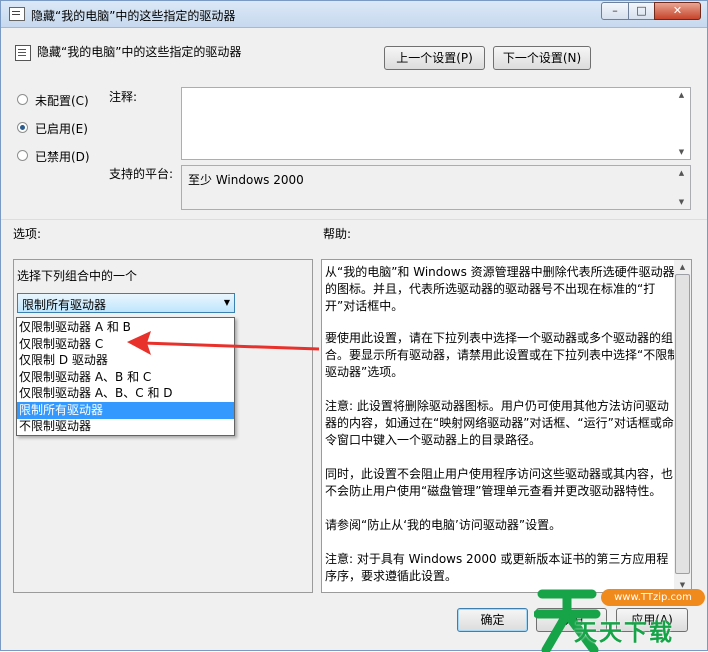 This screenshot has width=708, height=652. Describe the element at coordinates (77, 276) in the screenshot. I see `options-caption: 选择下列组合中的一个` at that location.